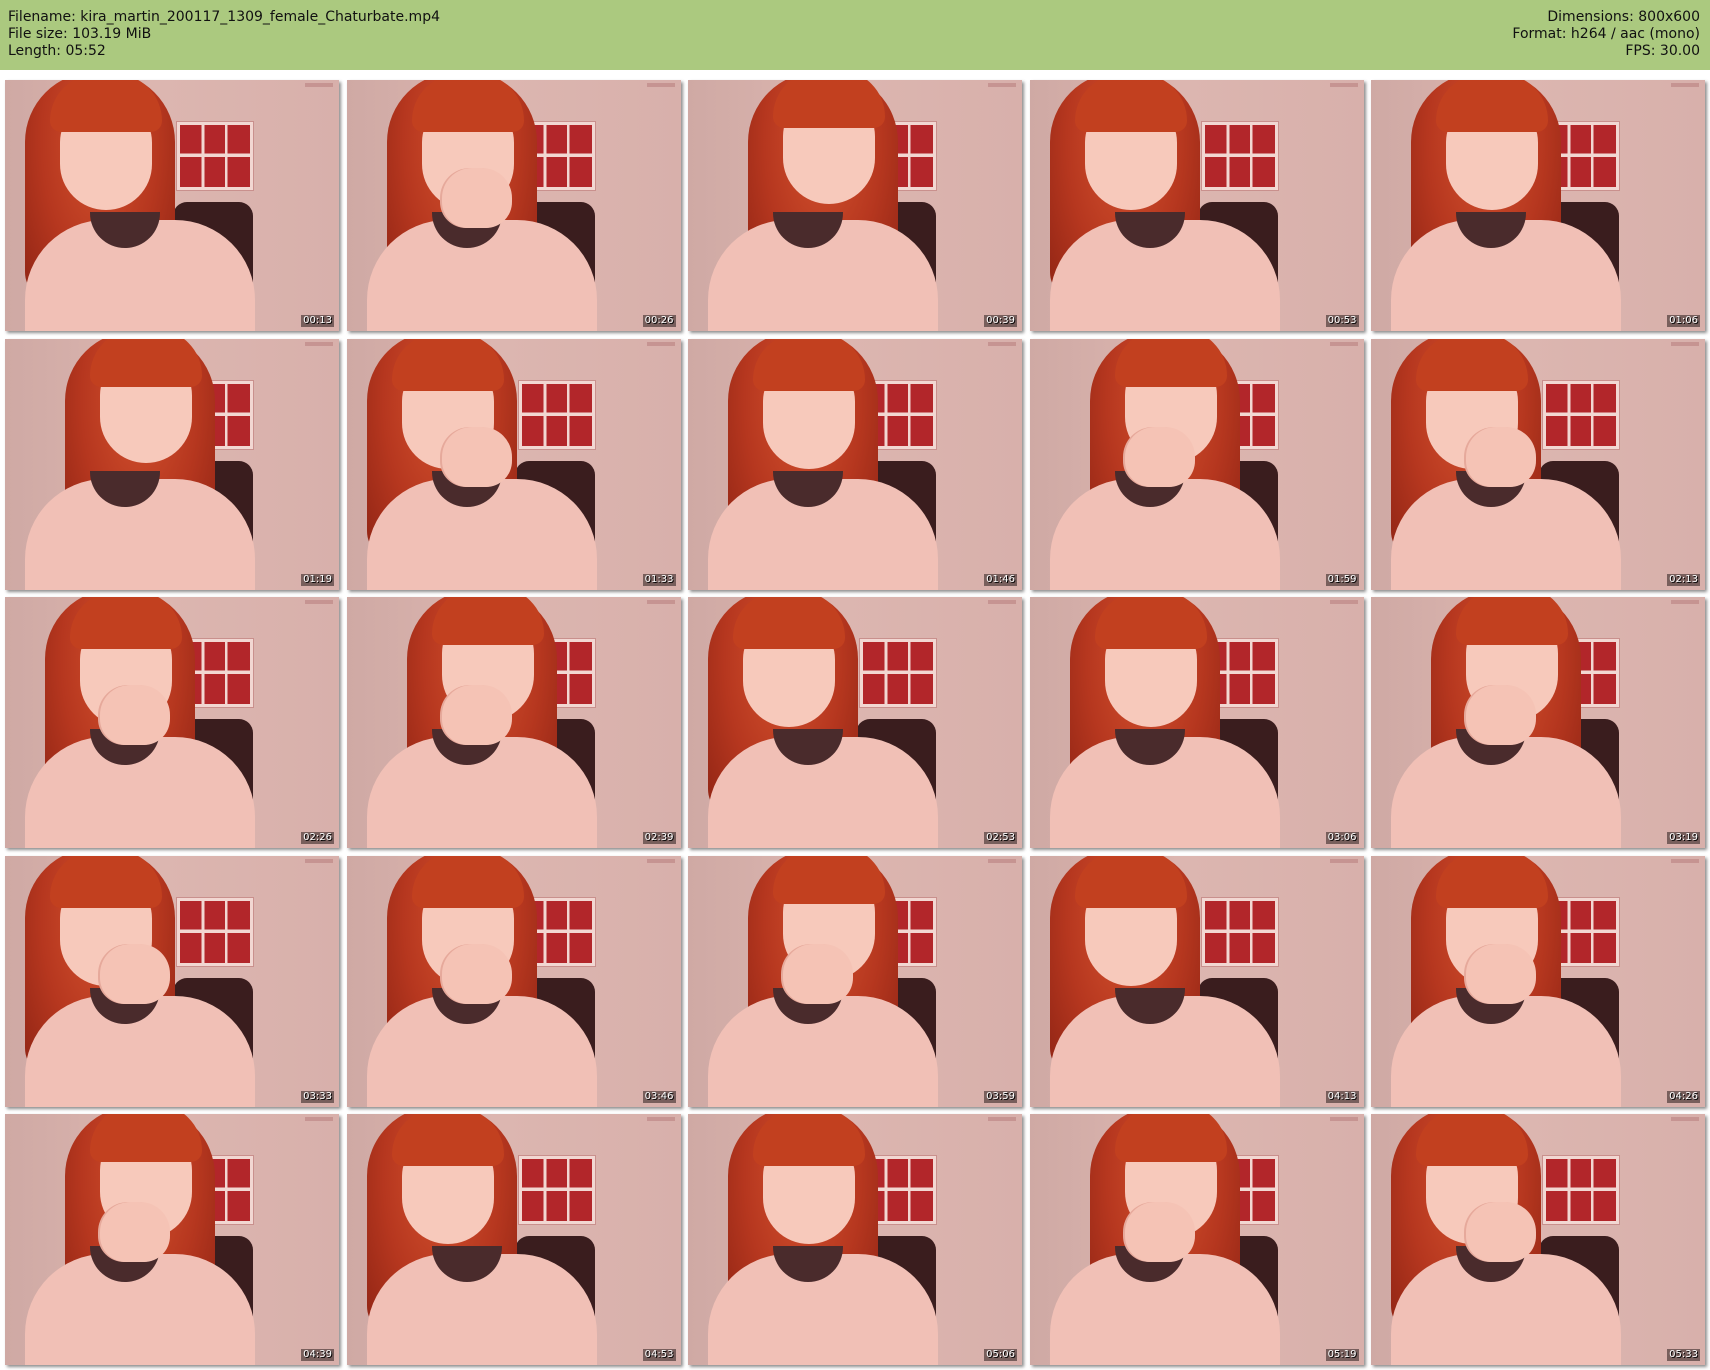  What do you see at coordinates (659, 579) in the screenshot?
I see `timestamp-label: 01:33` at bounding box center [659, 579].